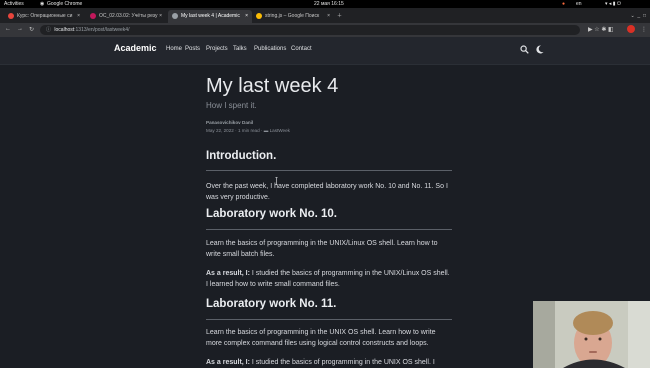 This screenshot has width=650, height=368. I want to click on nav-posts: Posts, so click(192, 49).